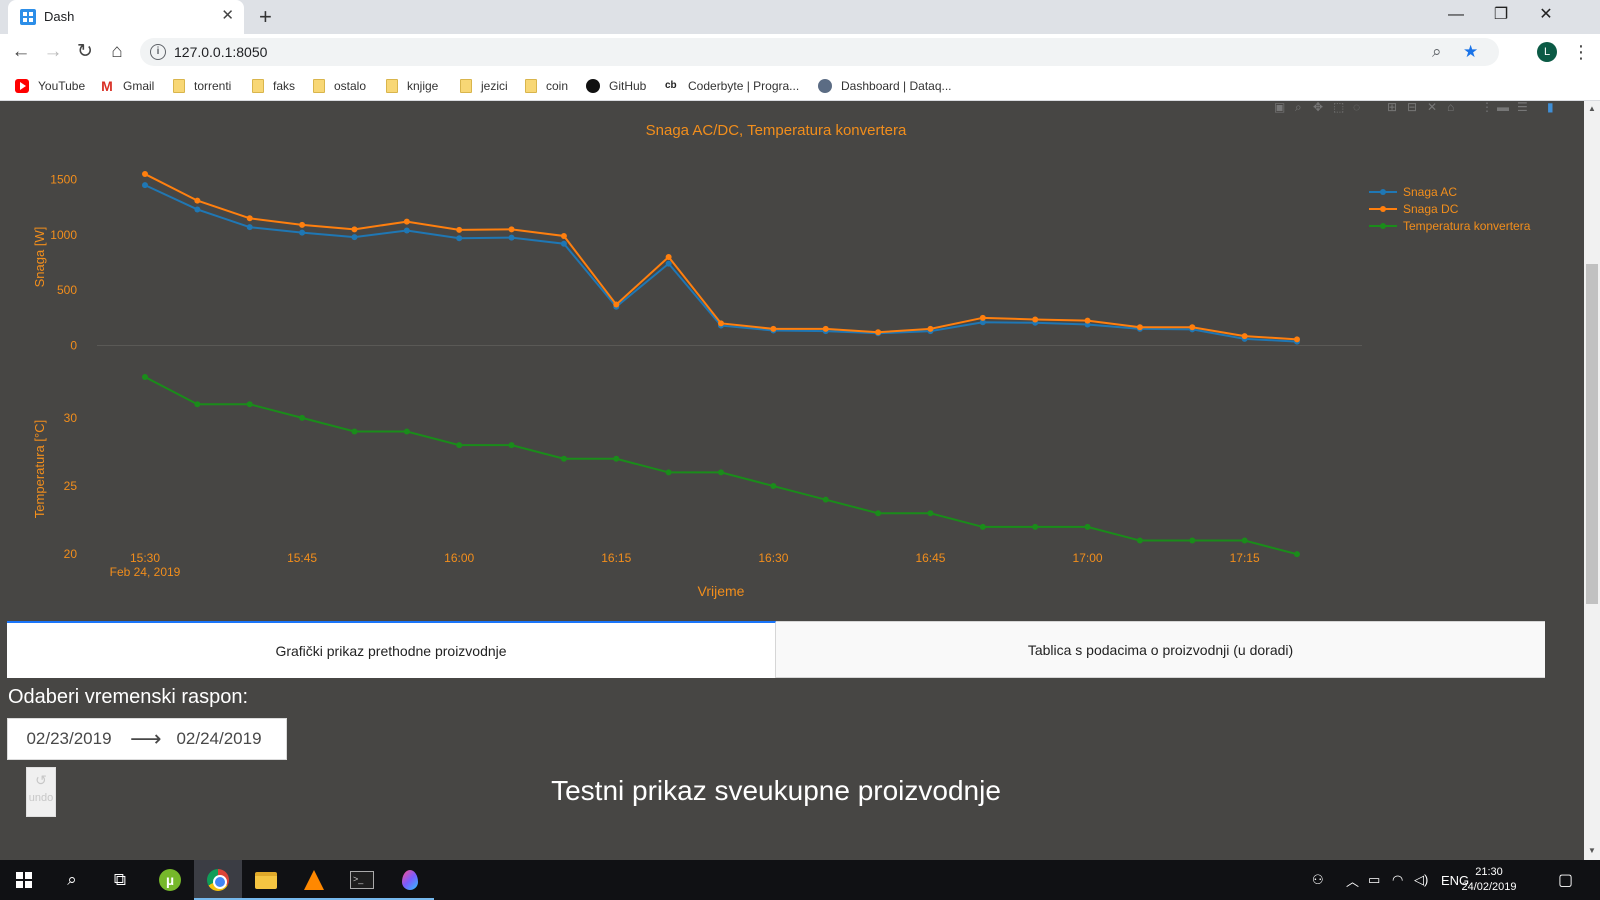 This screenshot has width=1600, height=900. Describe the element at coordinates (546, 86) in the screenshot. I see `bookmark-coin: coin` at that location.